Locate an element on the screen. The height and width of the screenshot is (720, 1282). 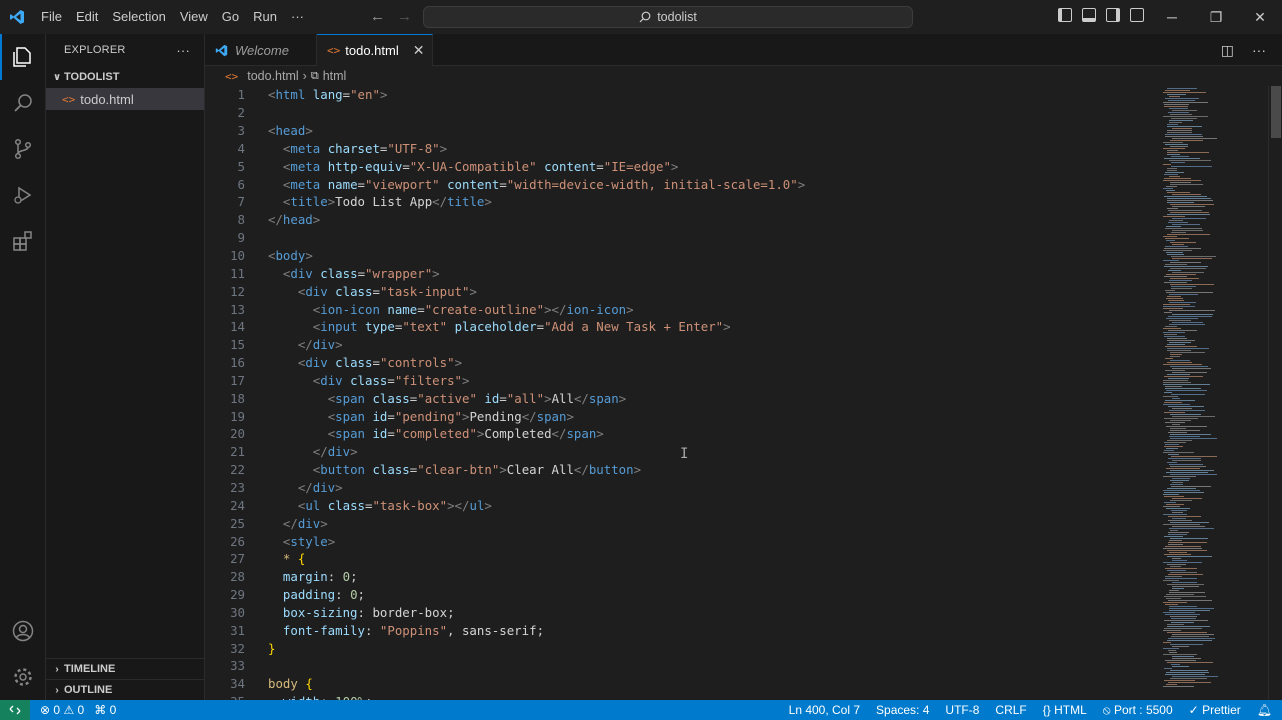
split-editor-icon: ◫ is located at coordinates (1227, 50).